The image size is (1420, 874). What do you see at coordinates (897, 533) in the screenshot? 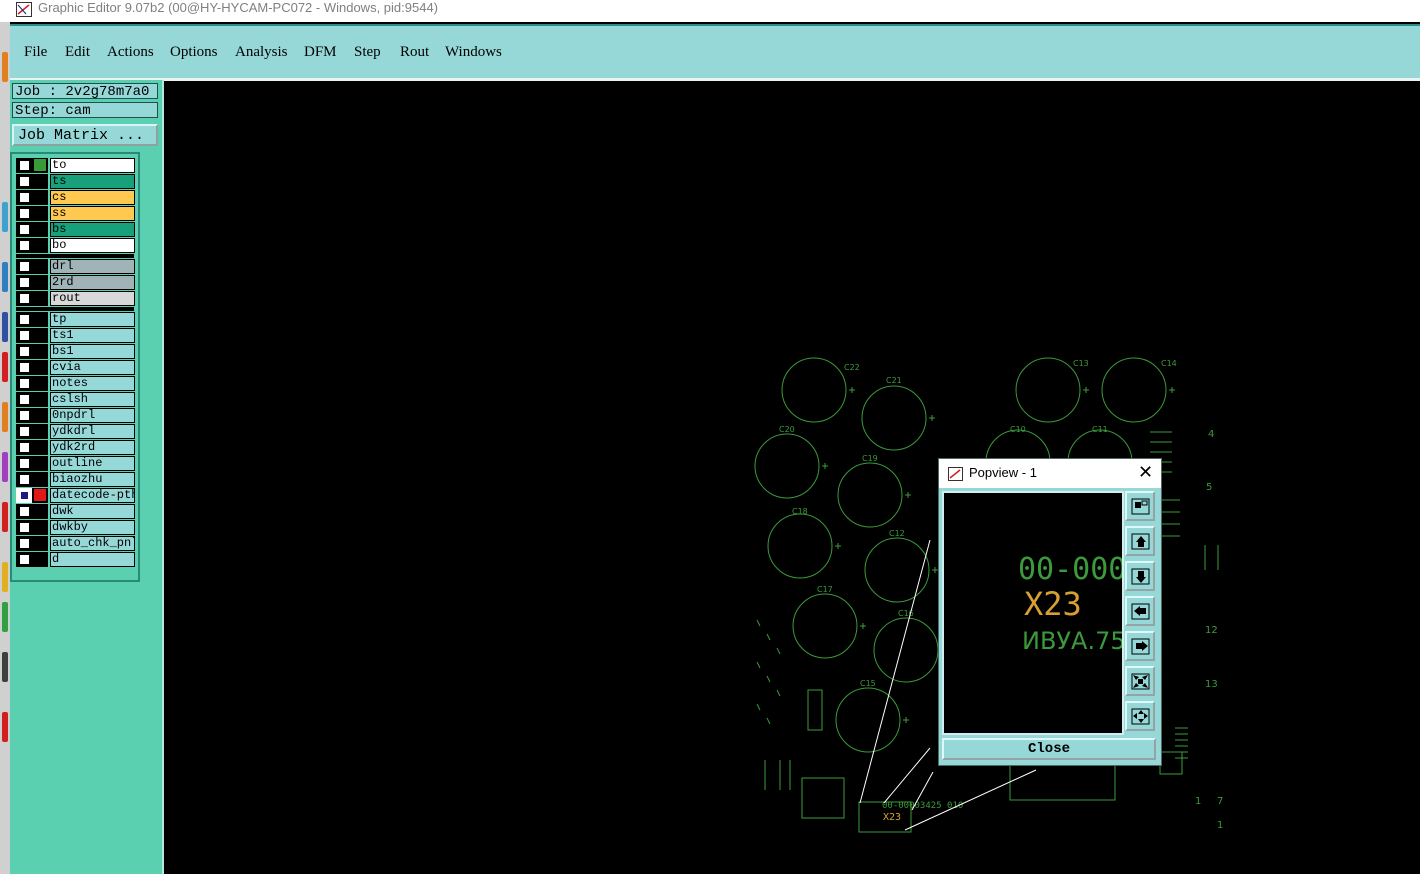
I see `cap-label: C12` at bounding box center [897, 533].